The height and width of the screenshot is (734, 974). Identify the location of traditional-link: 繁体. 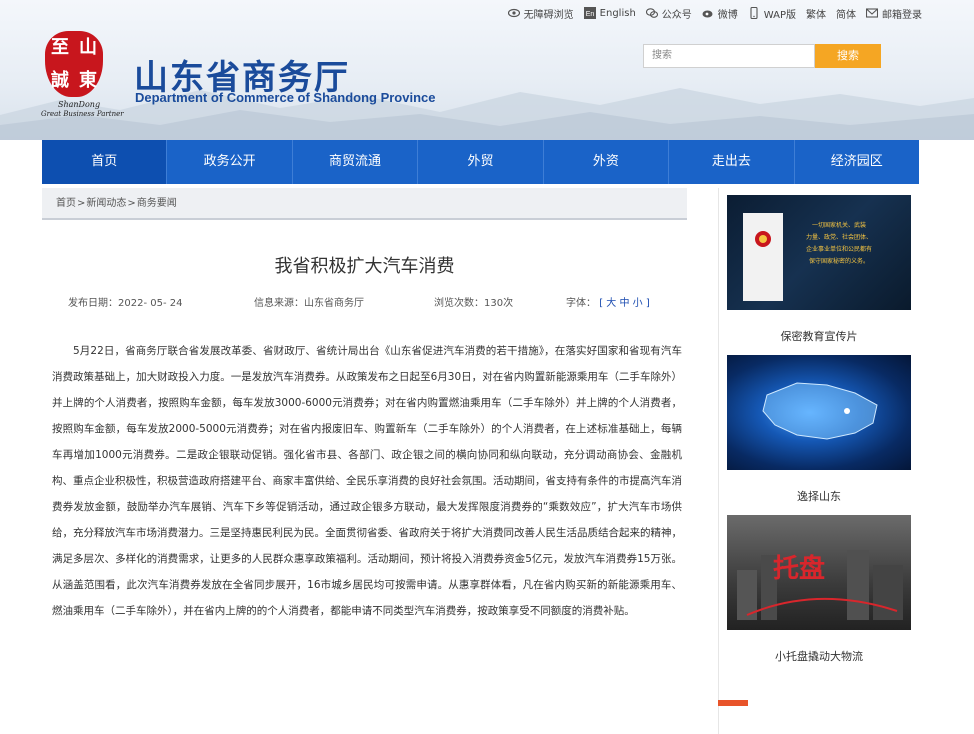
(816, 13).